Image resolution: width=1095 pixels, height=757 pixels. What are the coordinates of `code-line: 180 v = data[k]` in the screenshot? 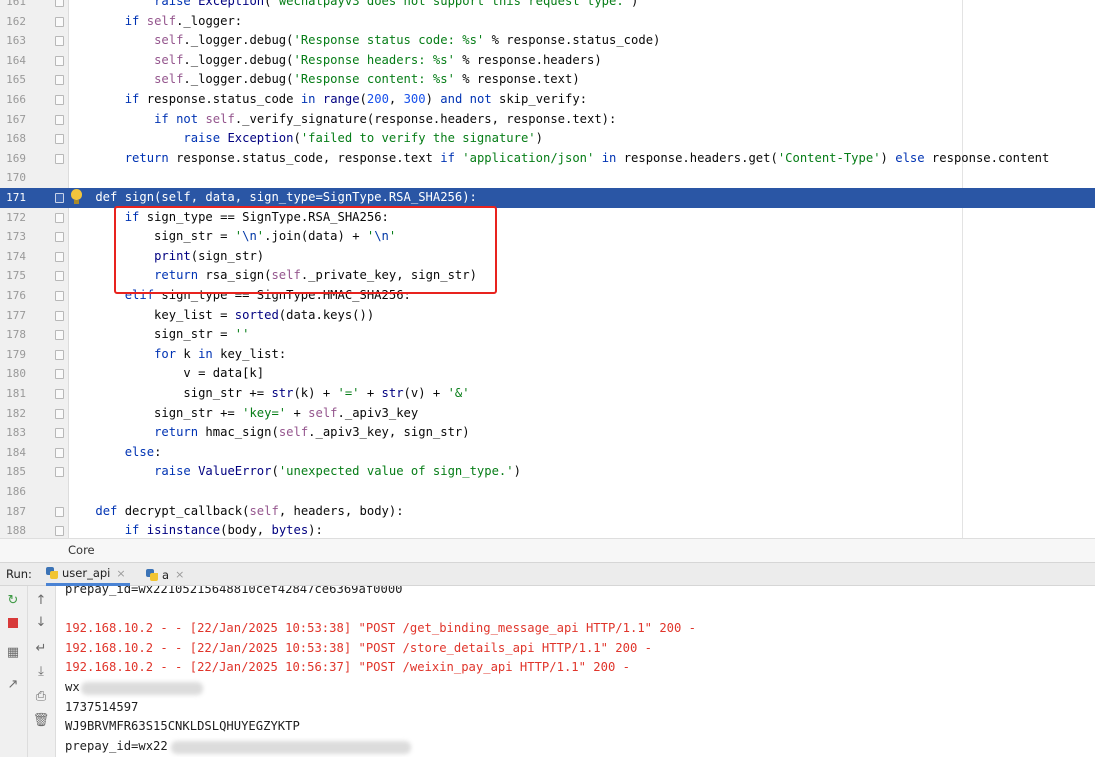 It's located at (547, 374).